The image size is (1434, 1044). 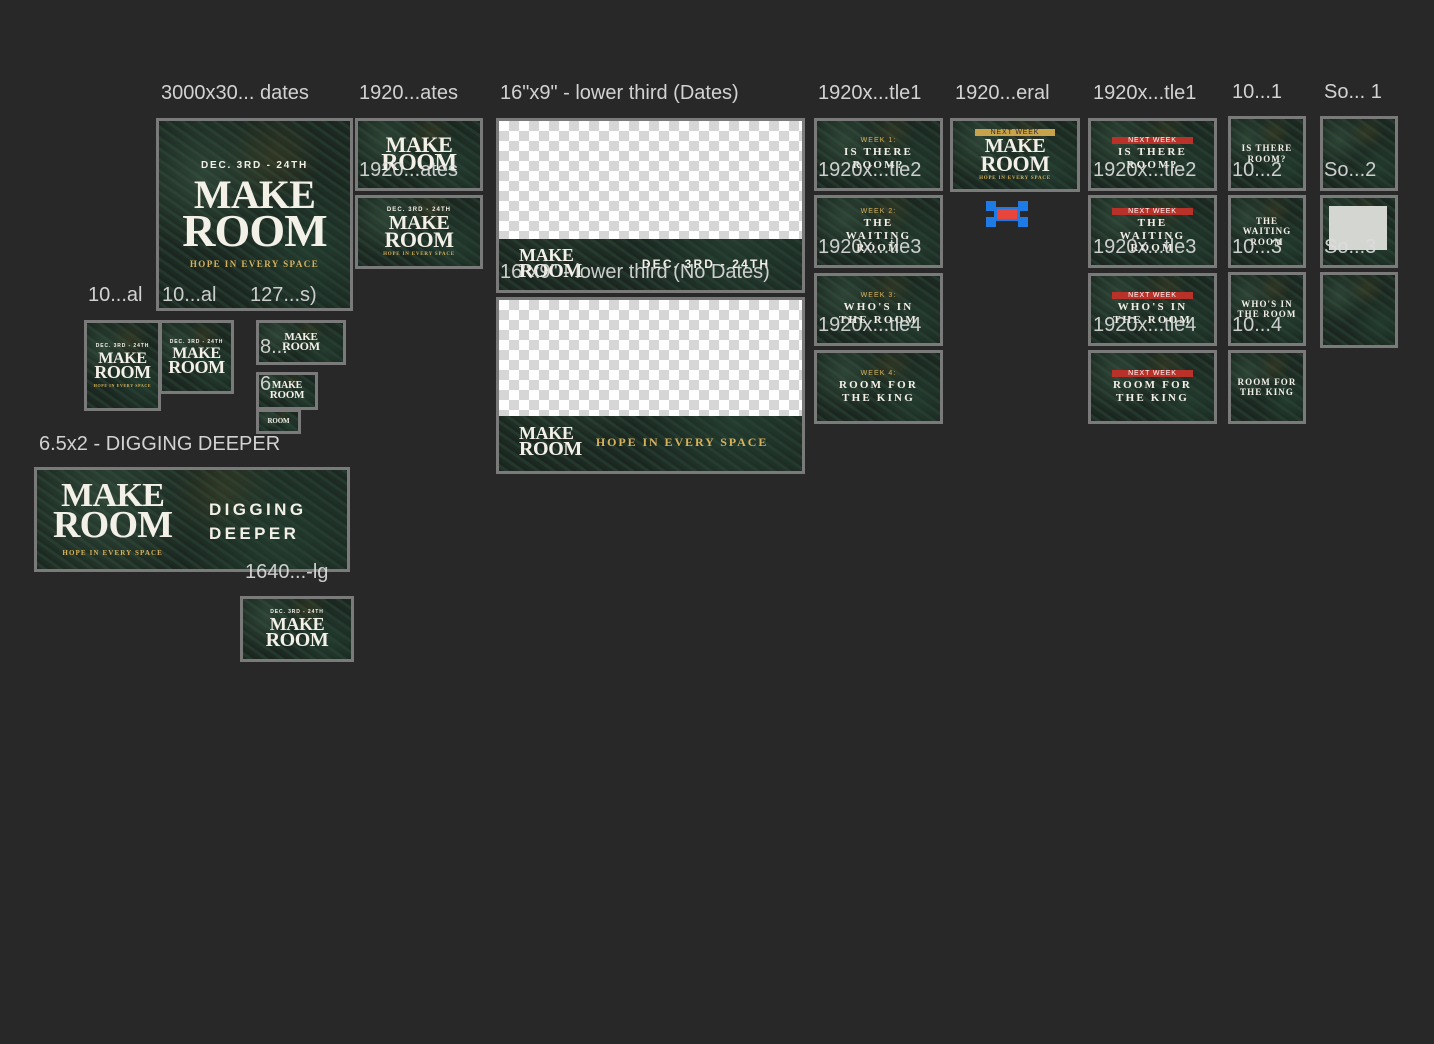 I want to click on artboard-label-main-dates: 3000x30... dates, so click(x=235, y=93).